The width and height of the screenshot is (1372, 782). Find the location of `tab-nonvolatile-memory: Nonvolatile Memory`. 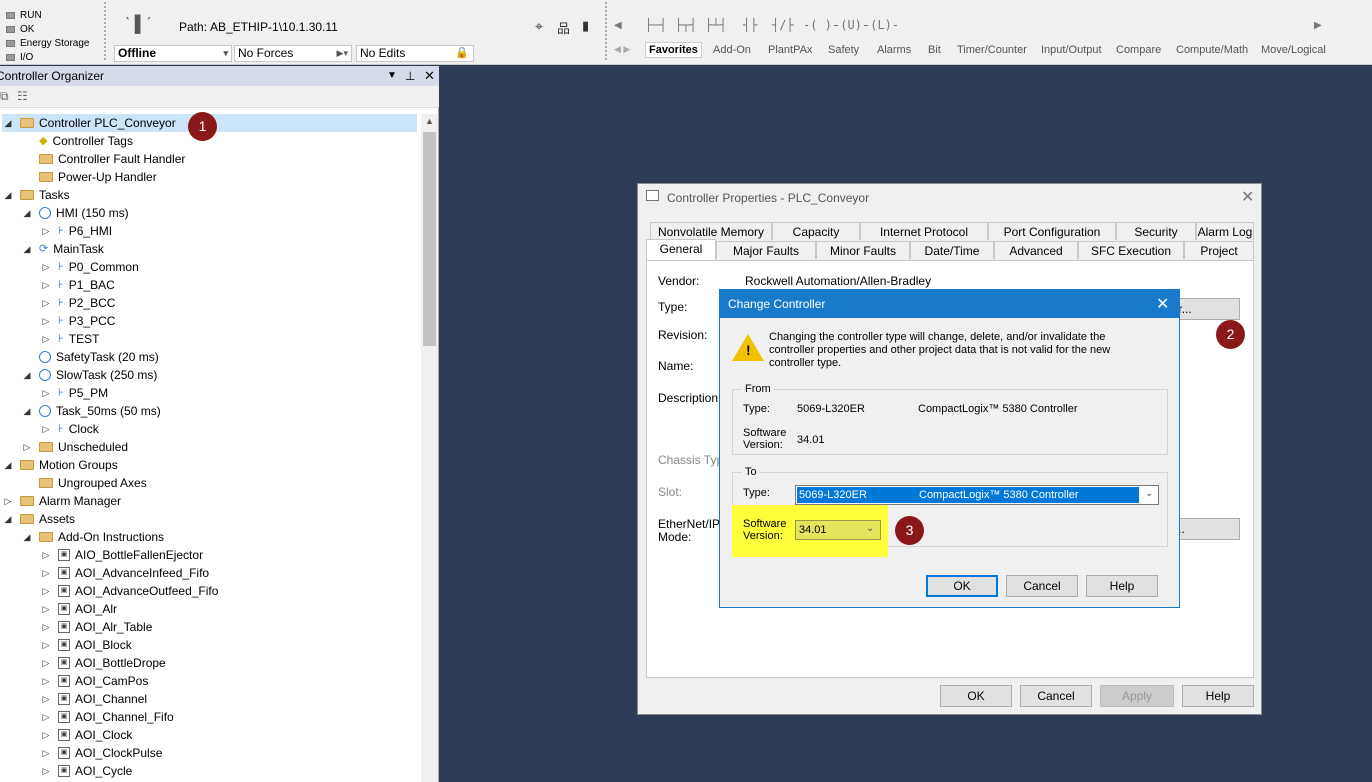

tab-nonvolatile-memory: Nonvolatile Memory is located at coordinates (711, 231).